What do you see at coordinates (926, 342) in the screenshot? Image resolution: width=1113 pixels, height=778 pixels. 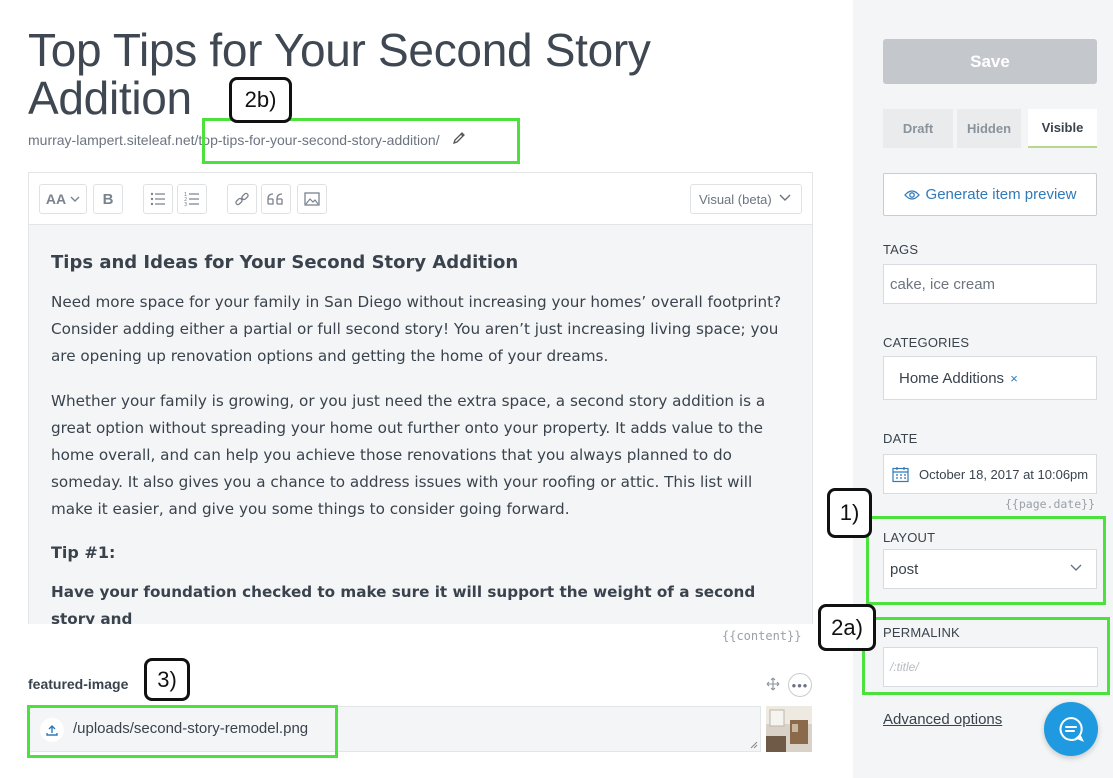 I see `categories-label: CATEGORIES` at bounding box center [926, 342].